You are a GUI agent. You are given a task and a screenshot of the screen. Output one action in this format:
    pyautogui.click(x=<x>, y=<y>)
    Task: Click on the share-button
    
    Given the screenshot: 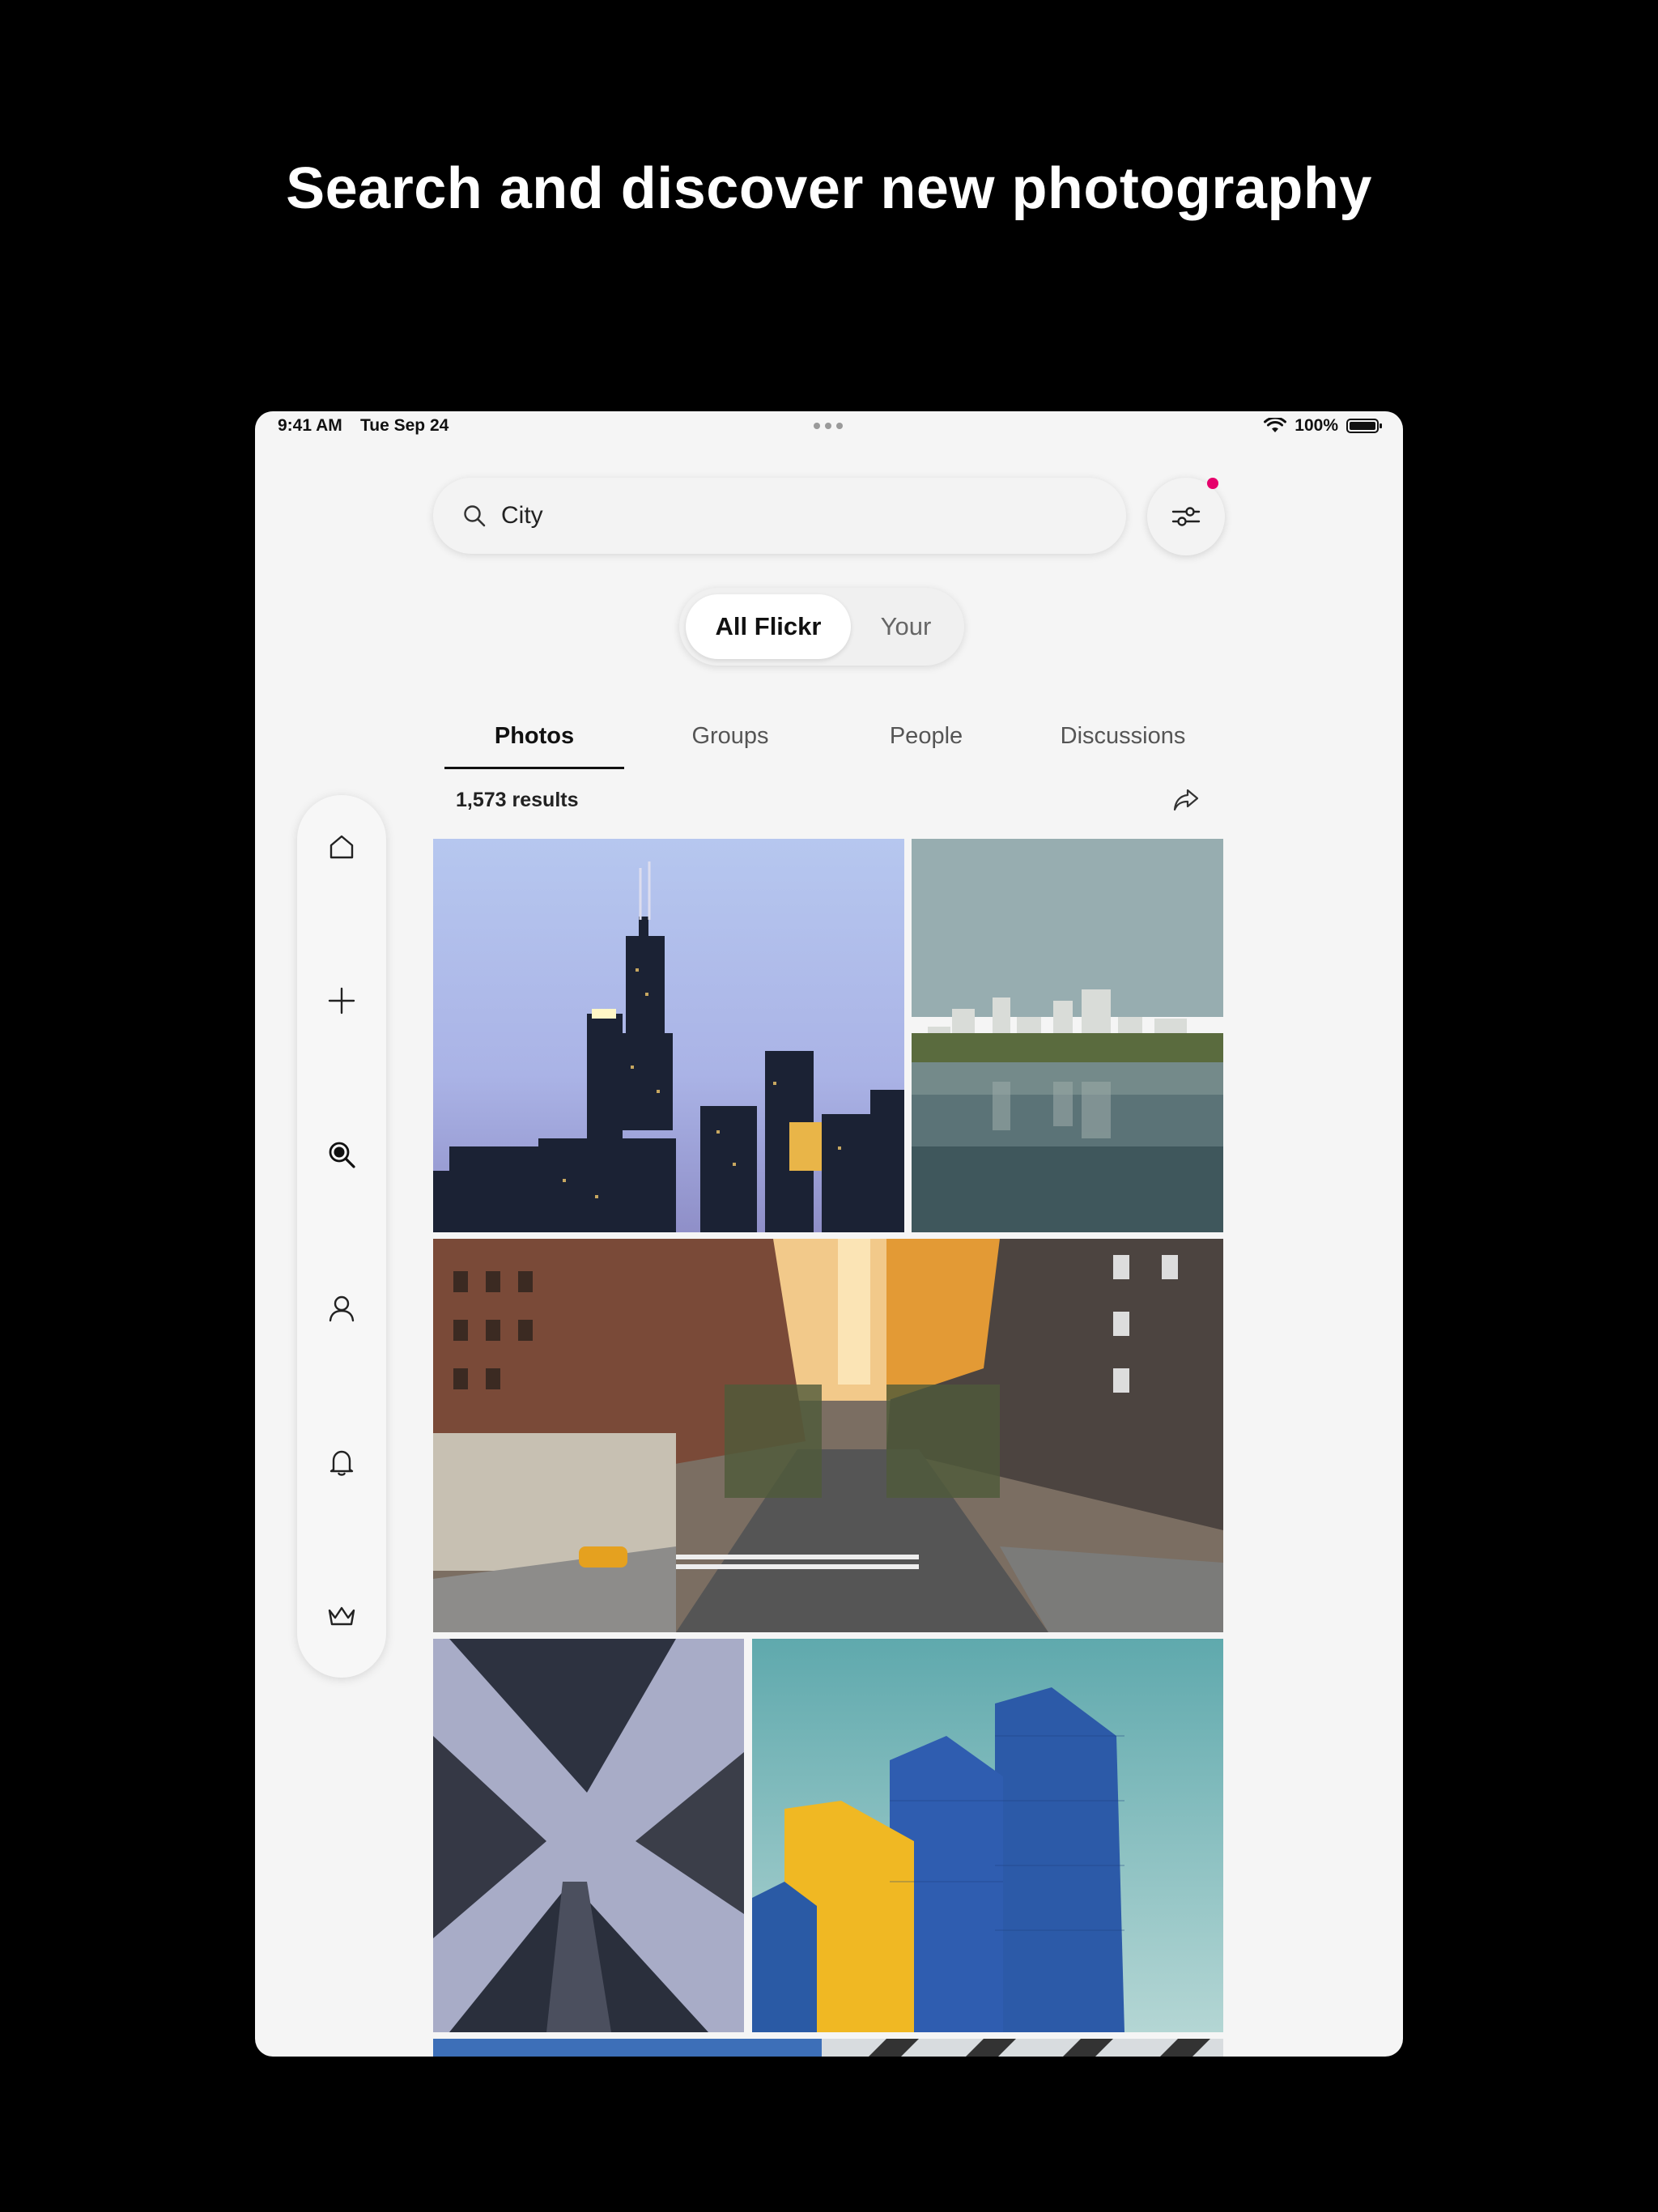 What is the action you would take?
    pyautogui.click(x=1186, y=800)
    